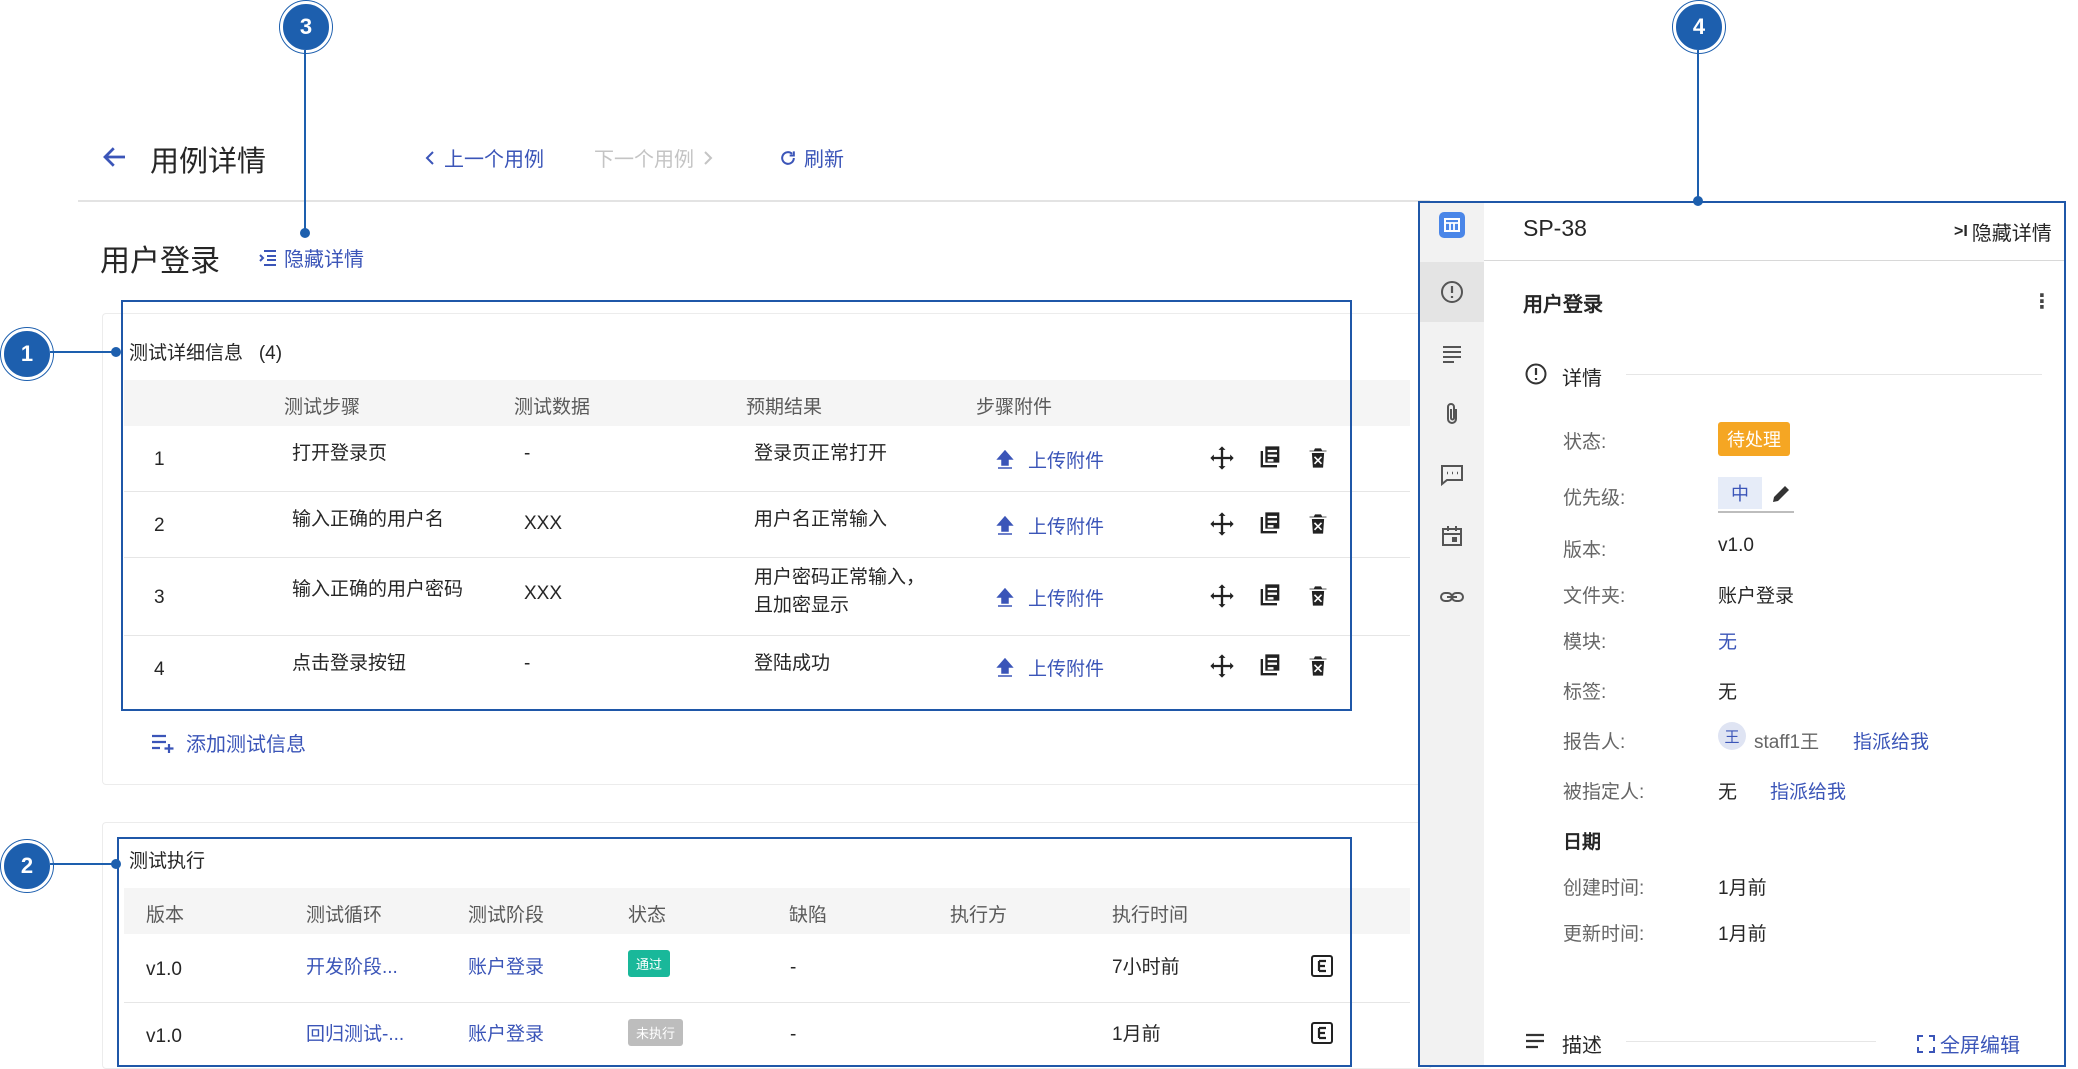 This screenshot has height=1069, width=2078. I want to click on annotation-marker-2: 2, so click(27, 866).